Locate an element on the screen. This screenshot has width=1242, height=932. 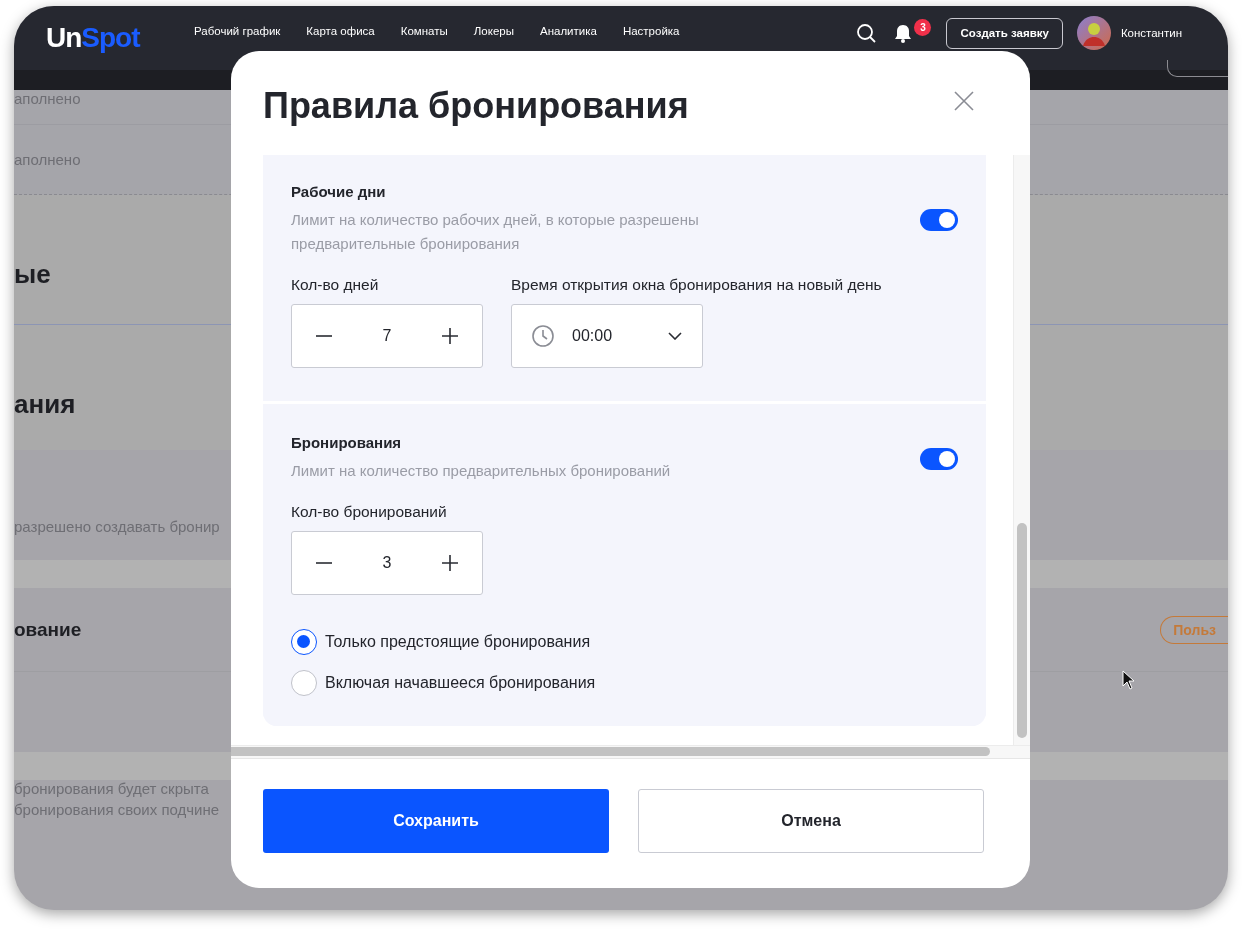
stepper-field: 7 is located at coordinates (387, 336).